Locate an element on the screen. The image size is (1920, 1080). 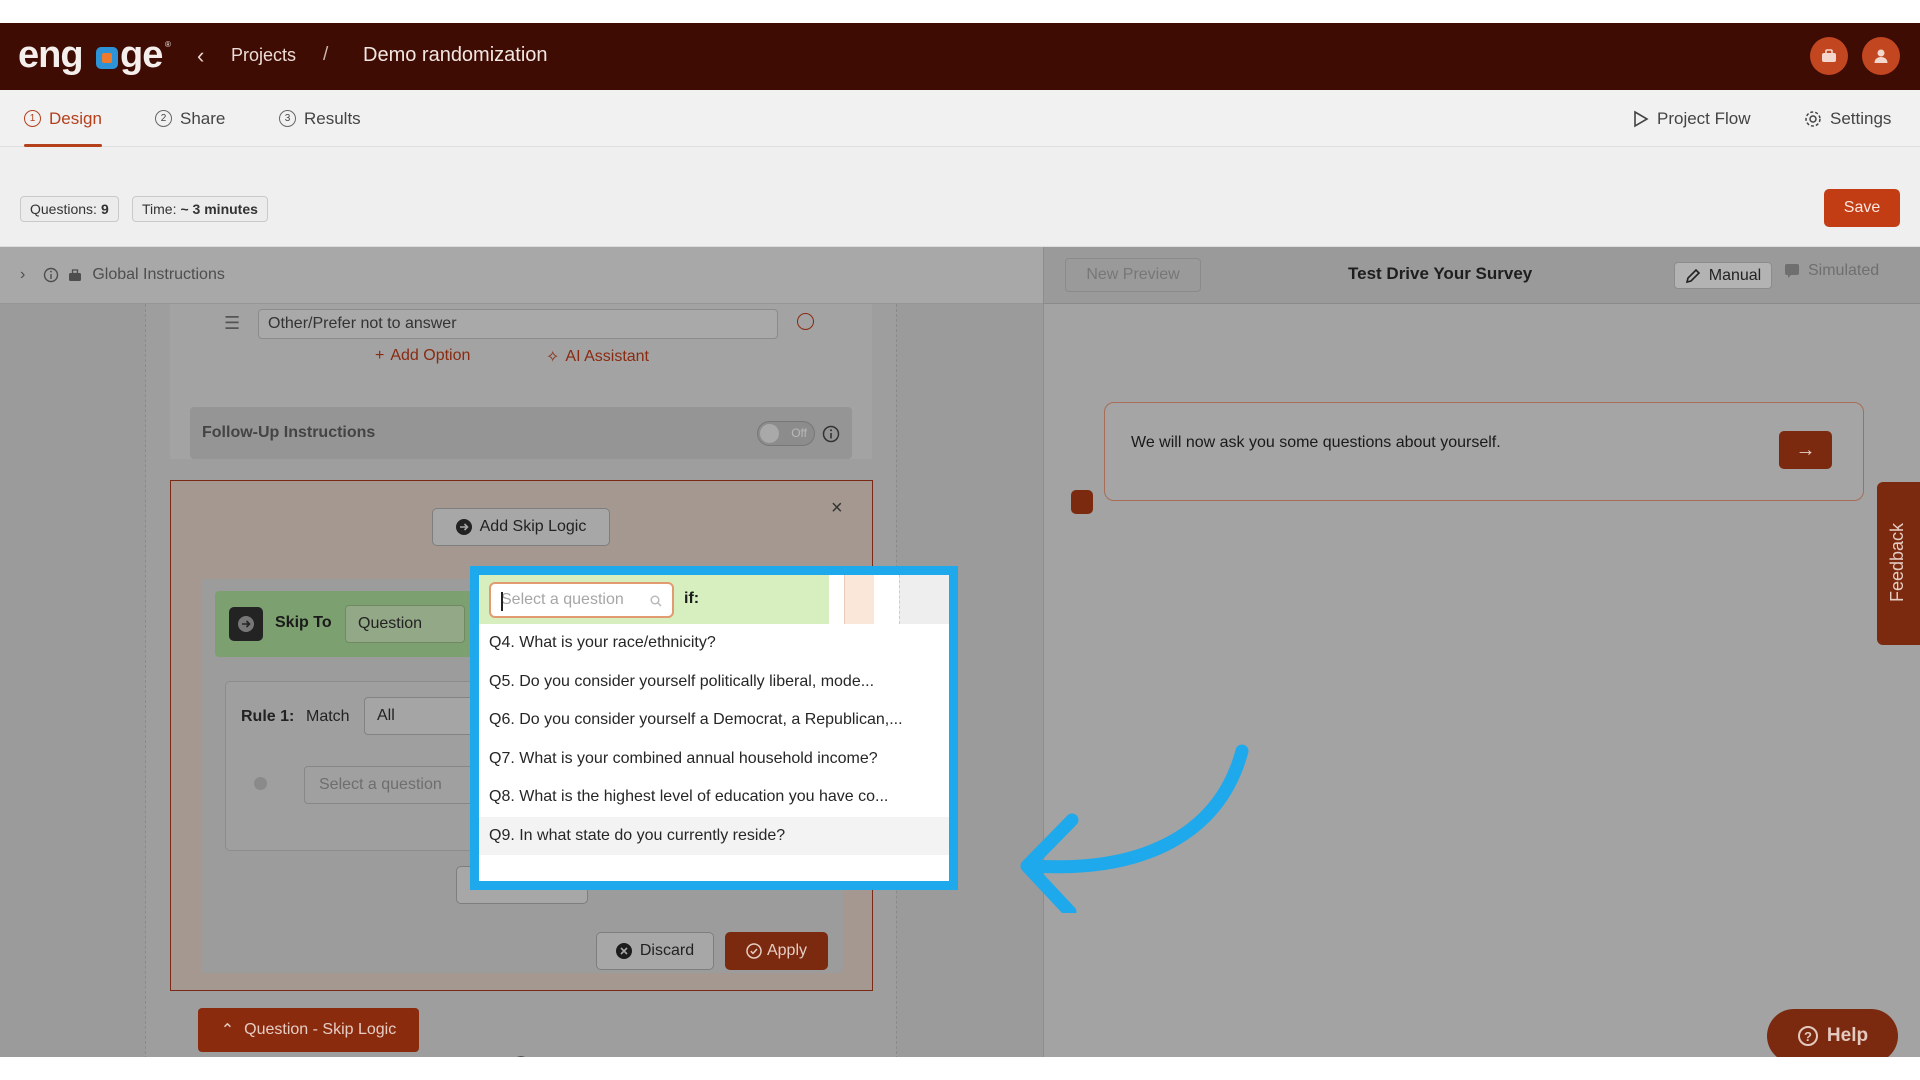
step-number-icon: 1 is located at coordinates (32, 118).